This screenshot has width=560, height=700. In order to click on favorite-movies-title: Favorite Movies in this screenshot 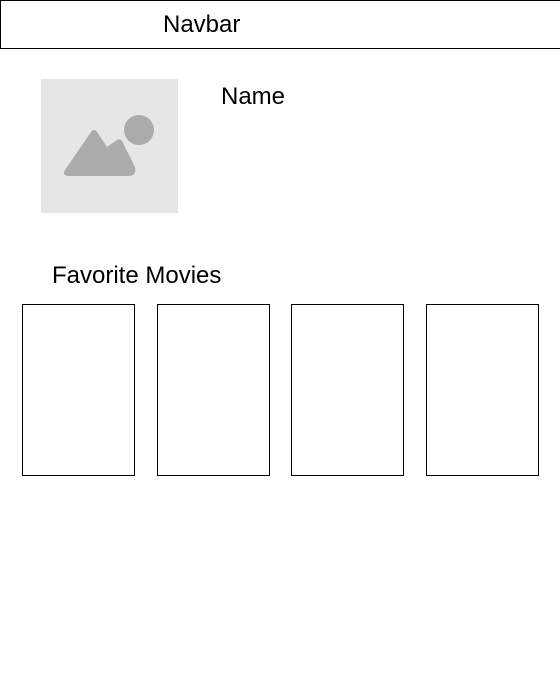, I will do `click(137, 275)`.